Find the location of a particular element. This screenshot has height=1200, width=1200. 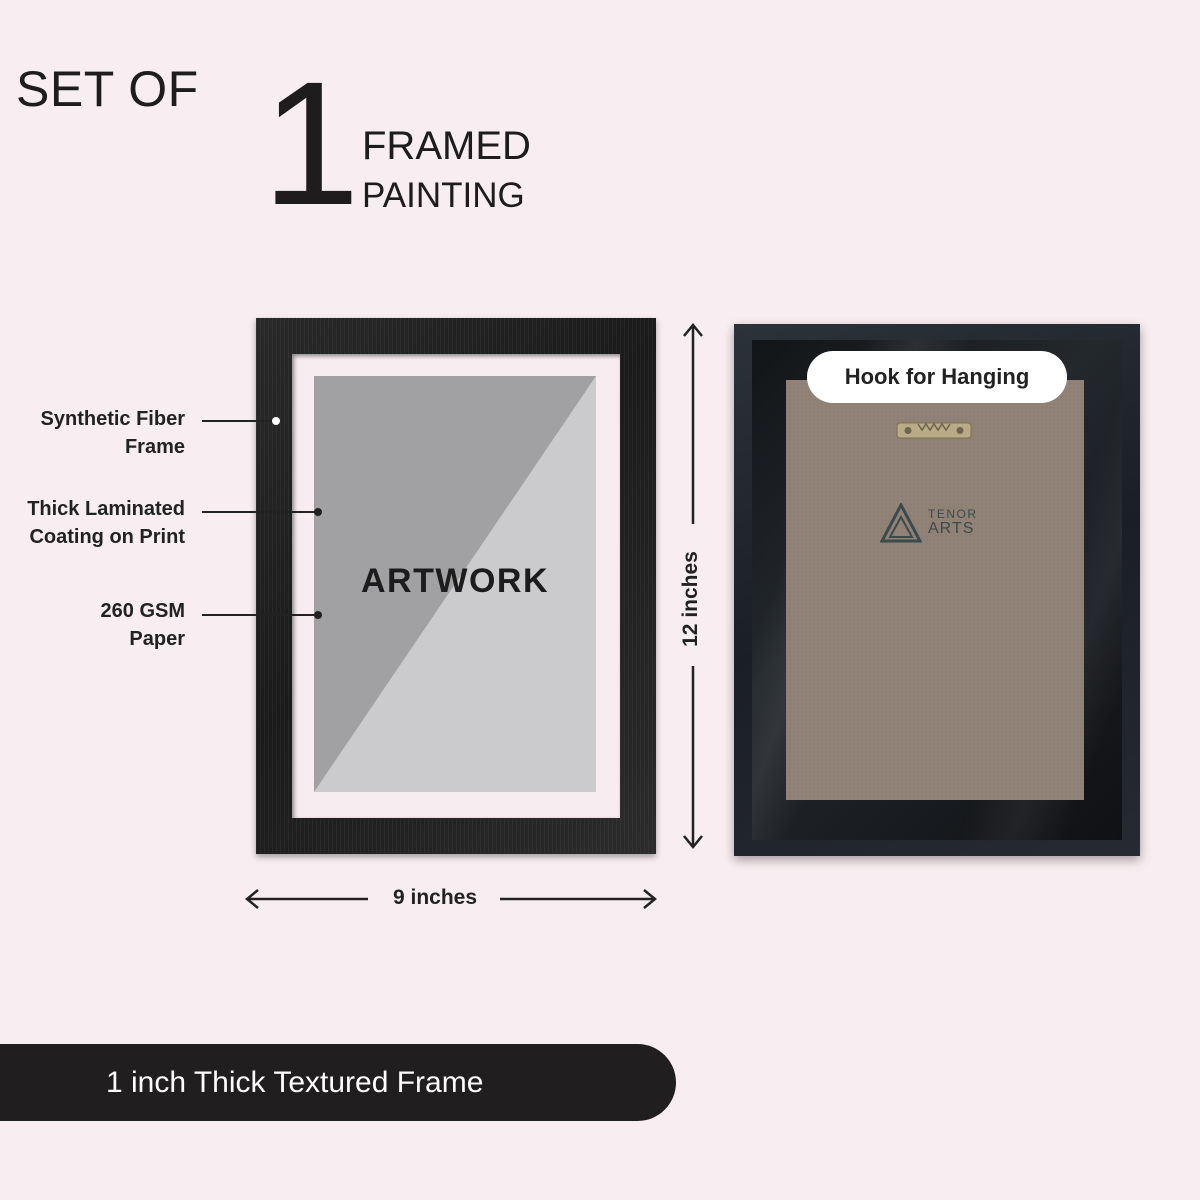

painting-label: PAINTING is located at coordinates (443, 195).